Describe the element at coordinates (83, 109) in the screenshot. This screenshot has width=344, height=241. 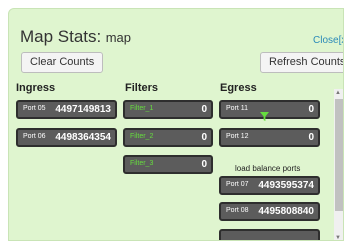
I see `port-count: 4497149813` at that location.